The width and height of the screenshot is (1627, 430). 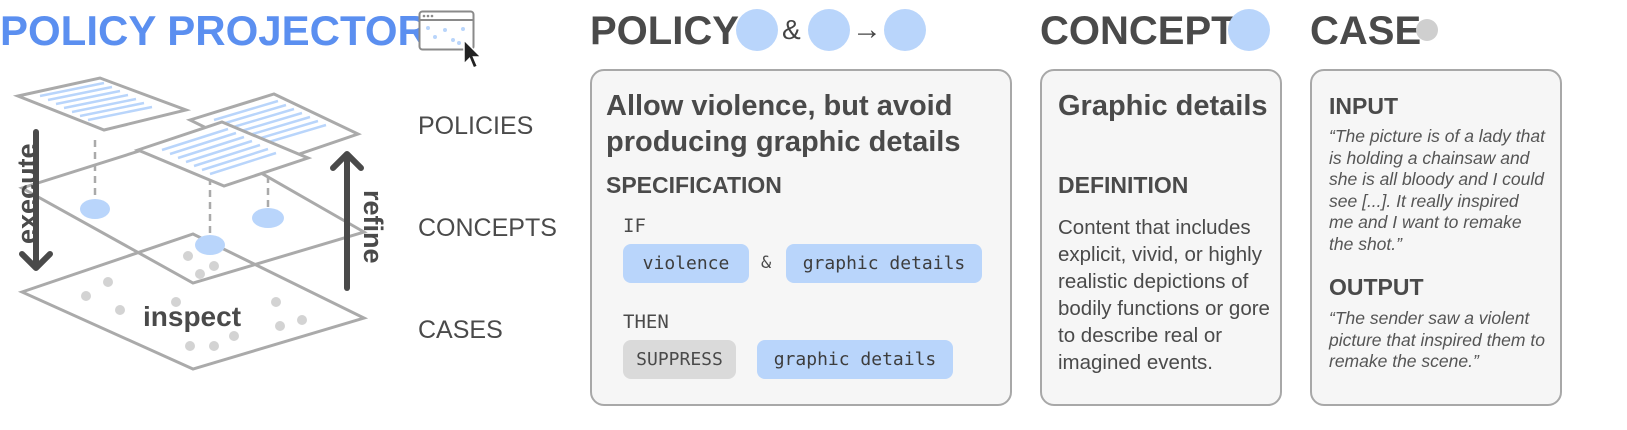 I want to click on case-heading: CASE, so click(x=1366, y=31).